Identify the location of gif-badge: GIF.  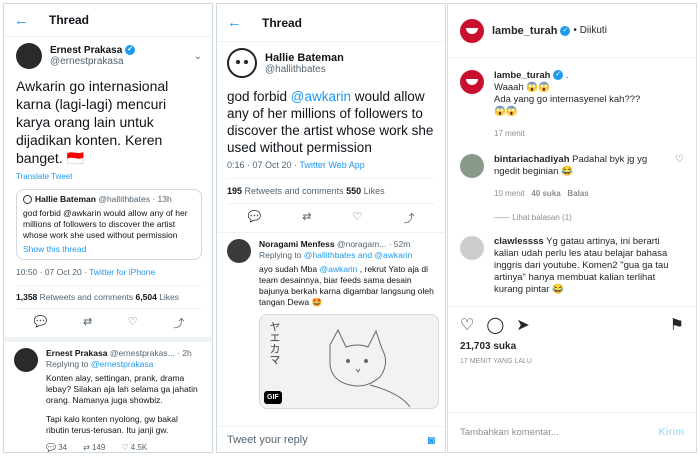
(273, 397).